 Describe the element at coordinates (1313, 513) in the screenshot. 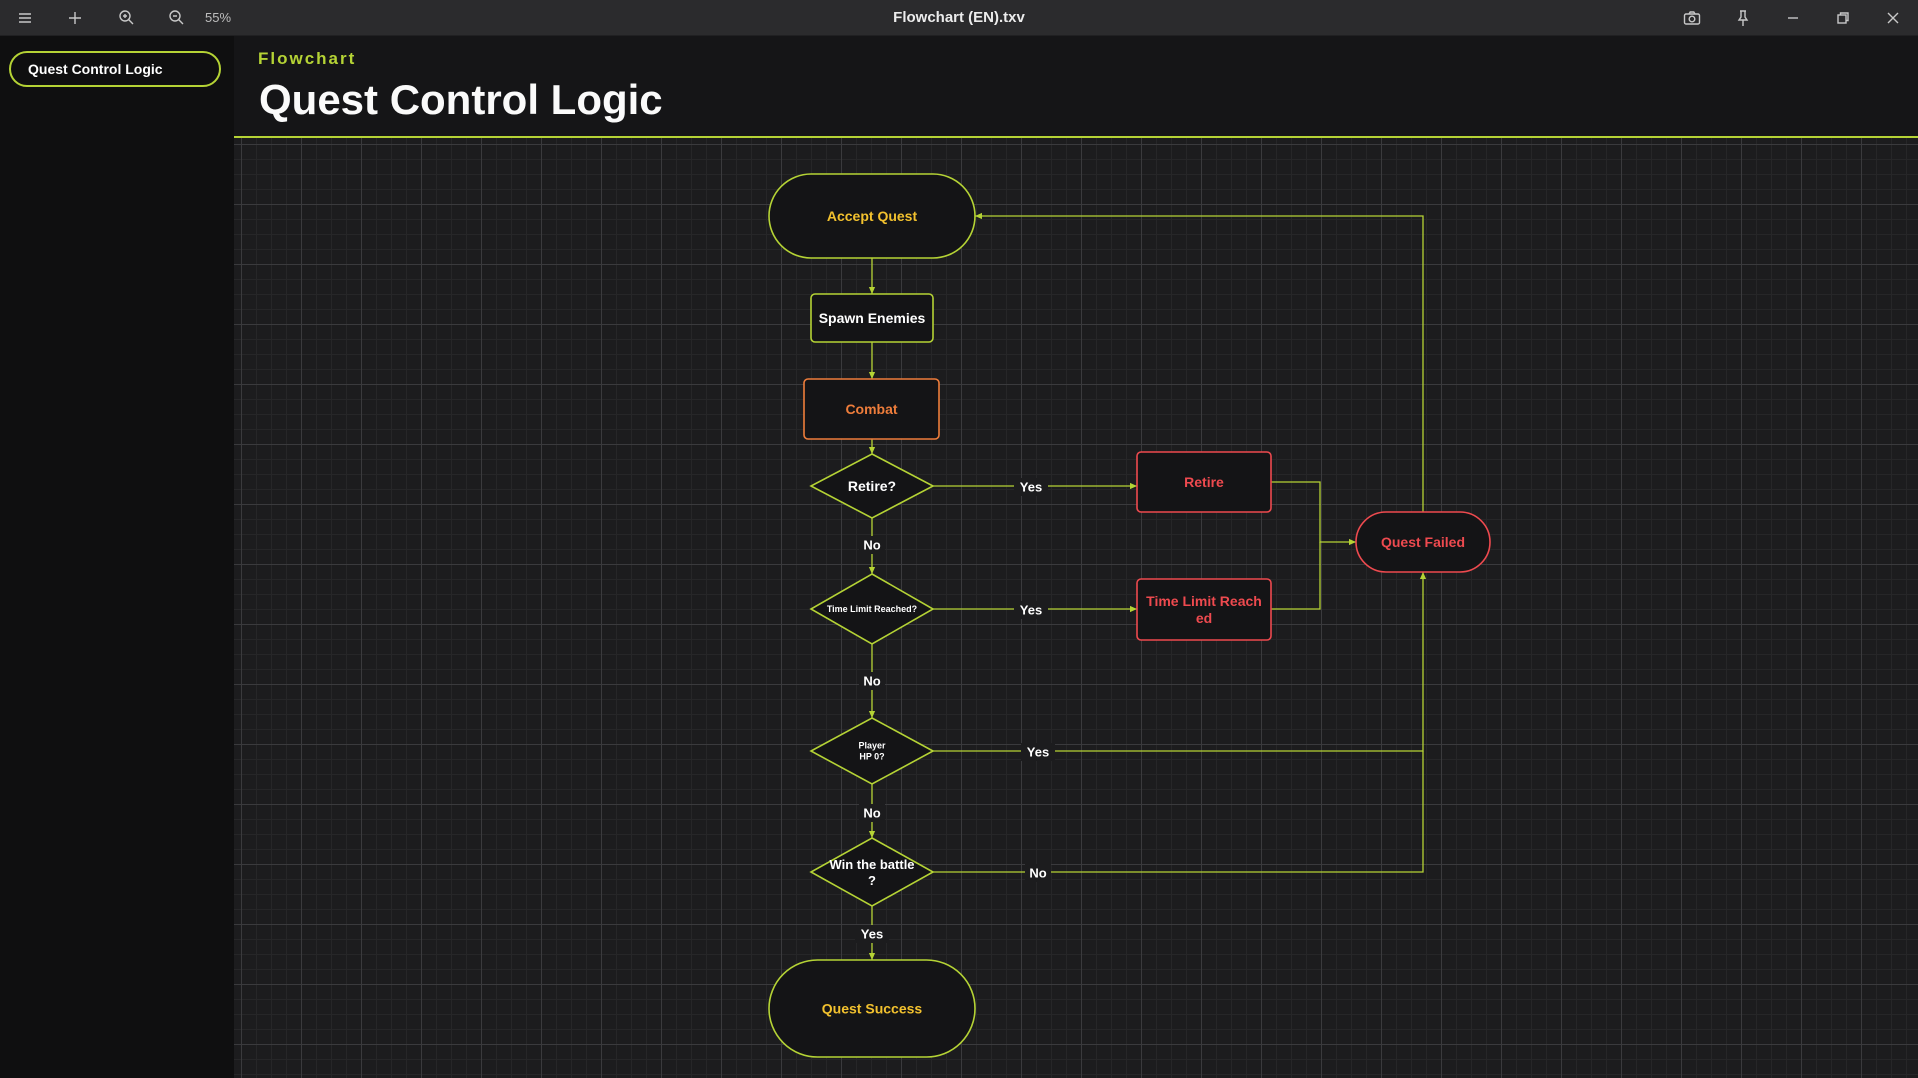

I see `edge-retire-to-quest-failed` at that location.